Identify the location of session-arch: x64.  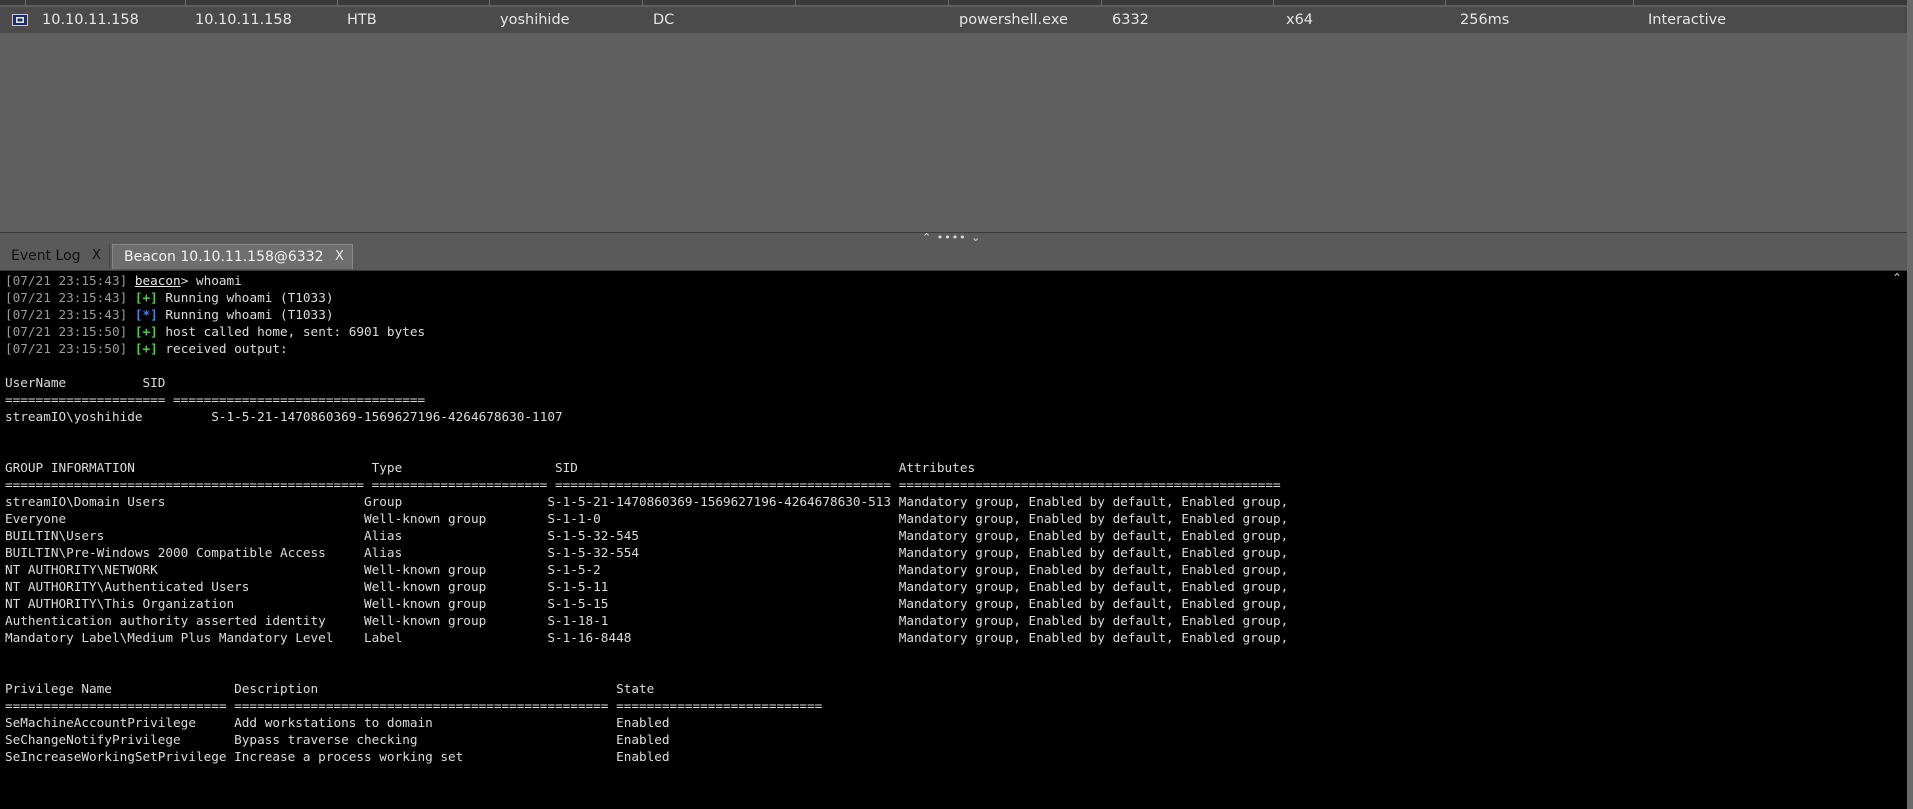
(1300, 20).